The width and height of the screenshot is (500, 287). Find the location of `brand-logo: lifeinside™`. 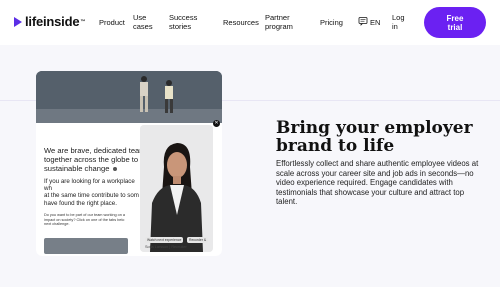

brand-logo: lifeinside™ is located at coordinates (49, 22).